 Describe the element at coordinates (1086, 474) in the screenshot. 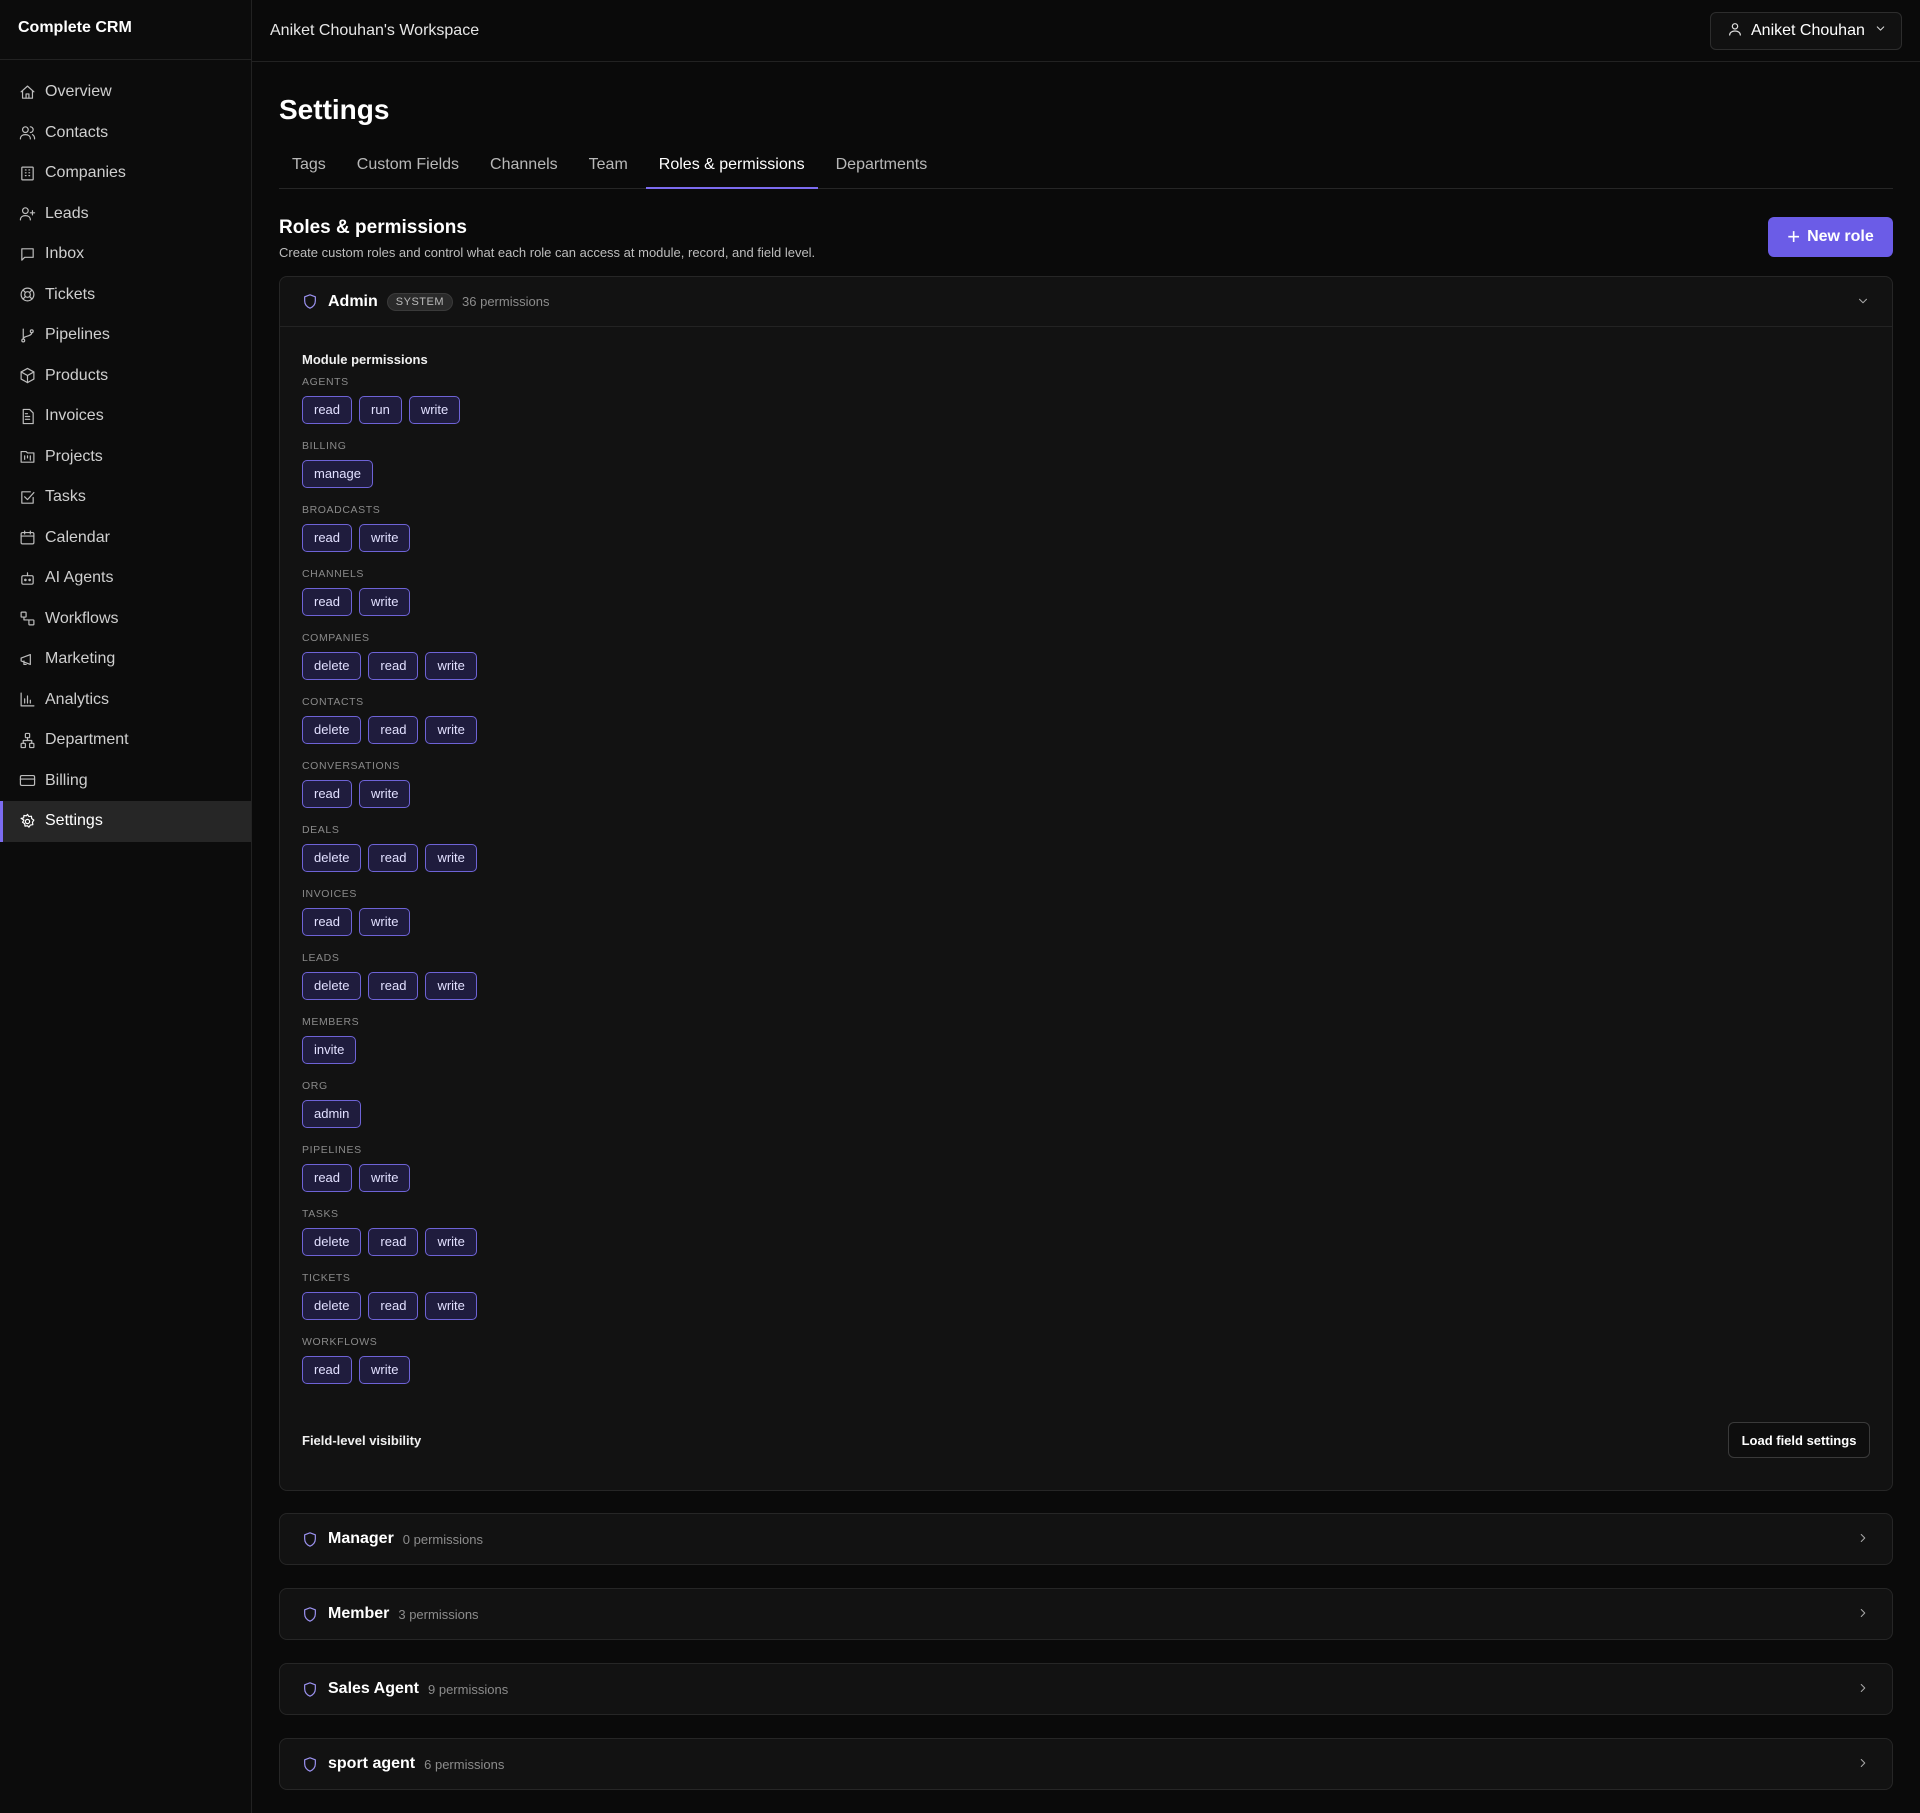

I see `permission-chips: manage` at that location.